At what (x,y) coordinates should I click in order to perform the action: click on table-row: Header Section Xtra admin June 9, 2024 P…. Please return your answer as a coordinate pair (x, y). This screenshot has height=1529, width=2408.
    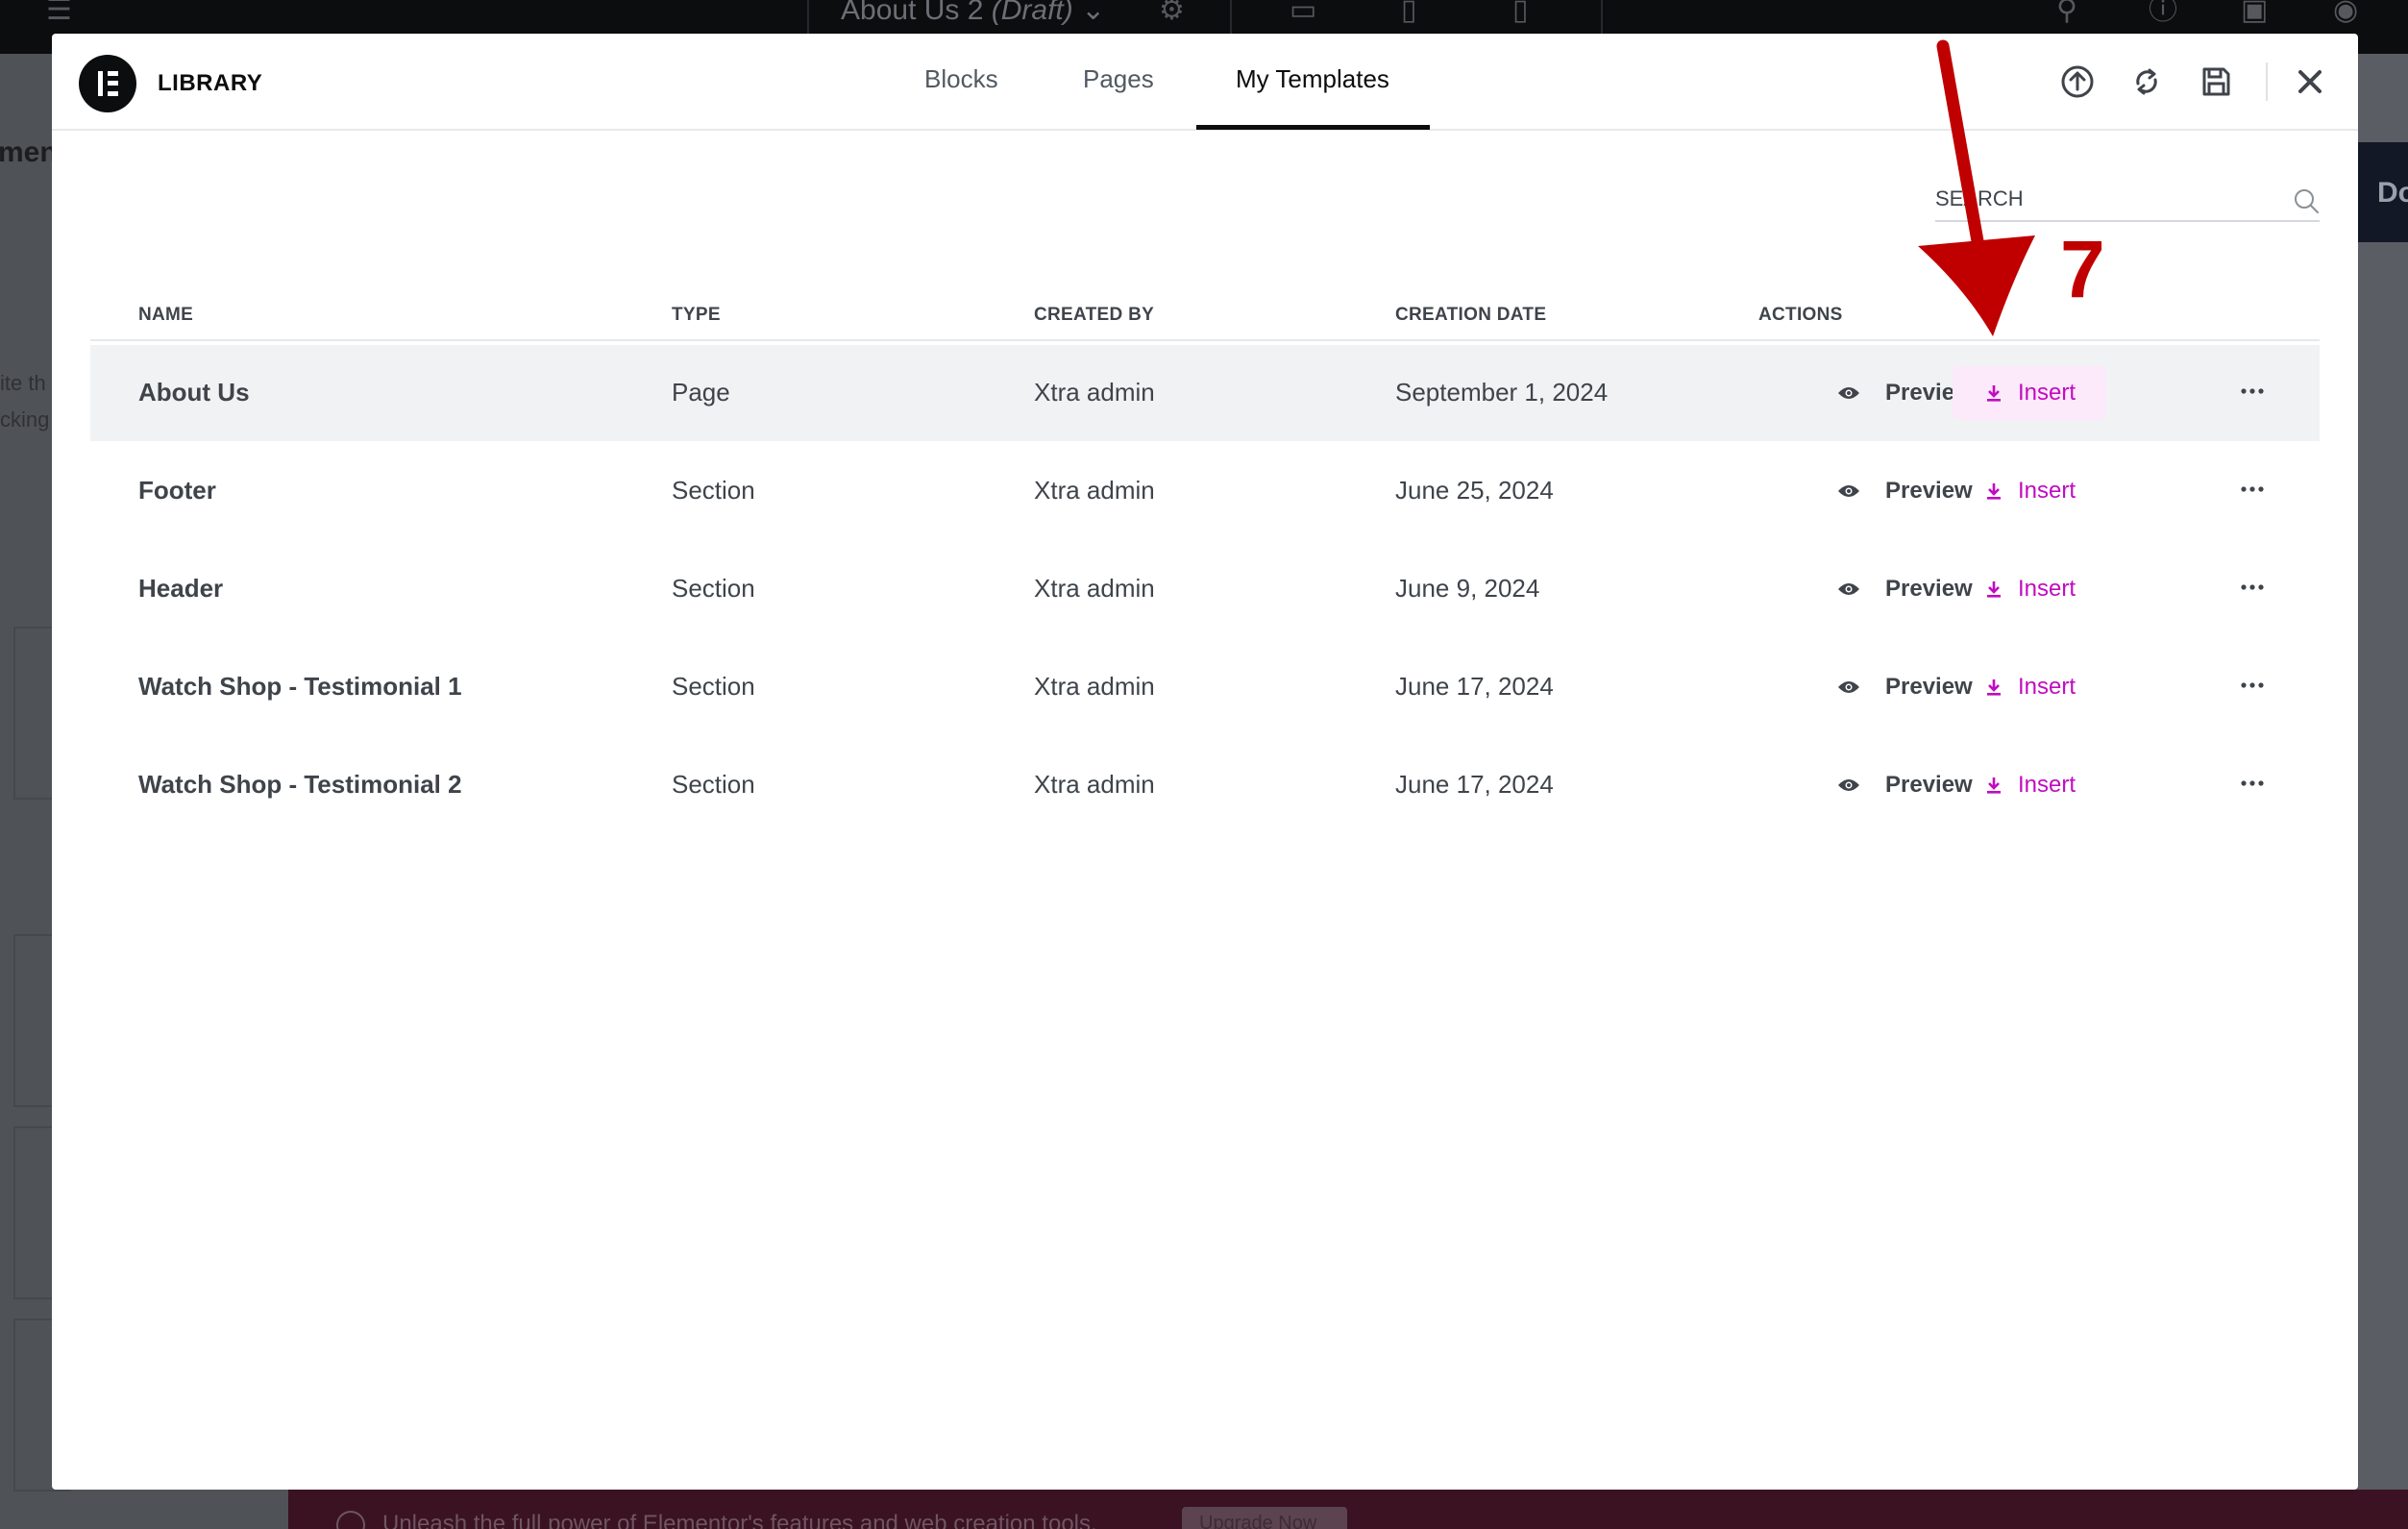
    Looking at the image, I should click on (1205, 589).